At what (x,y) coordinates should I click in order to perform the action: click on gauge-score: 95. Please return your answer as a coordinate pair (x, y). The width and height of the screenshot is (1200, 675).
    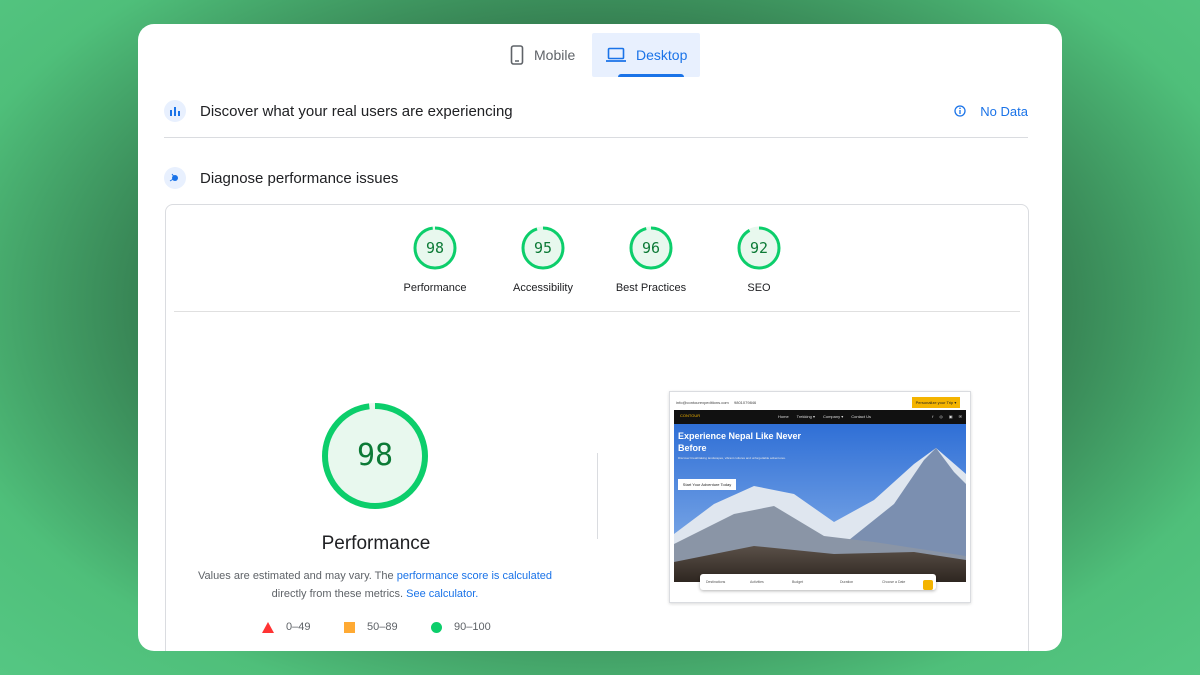
    Looking at the image, I should click on (543, 248).